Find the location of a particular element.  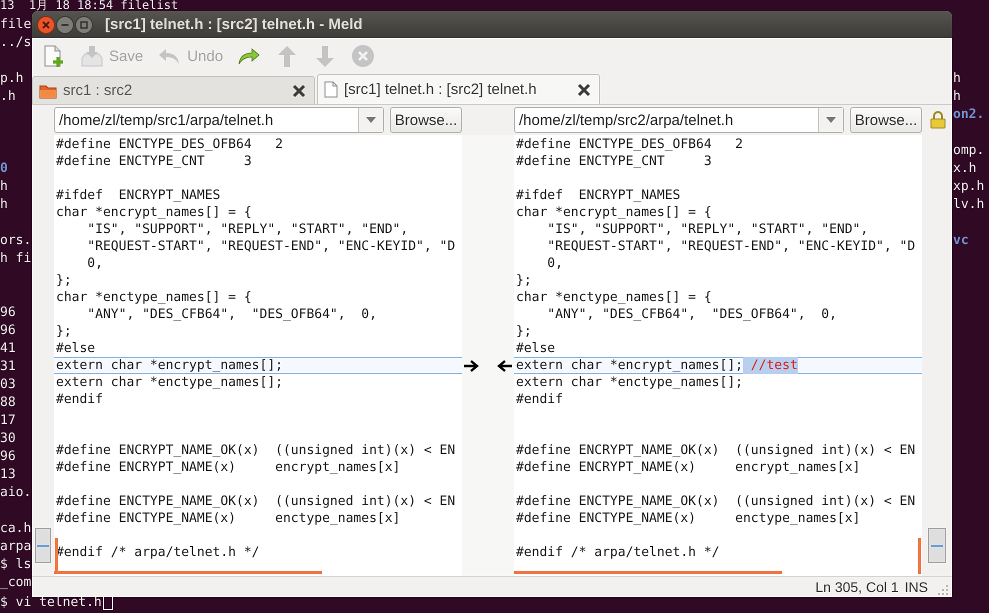

terminal-text: xp.h is located at coordinates (968, 187).